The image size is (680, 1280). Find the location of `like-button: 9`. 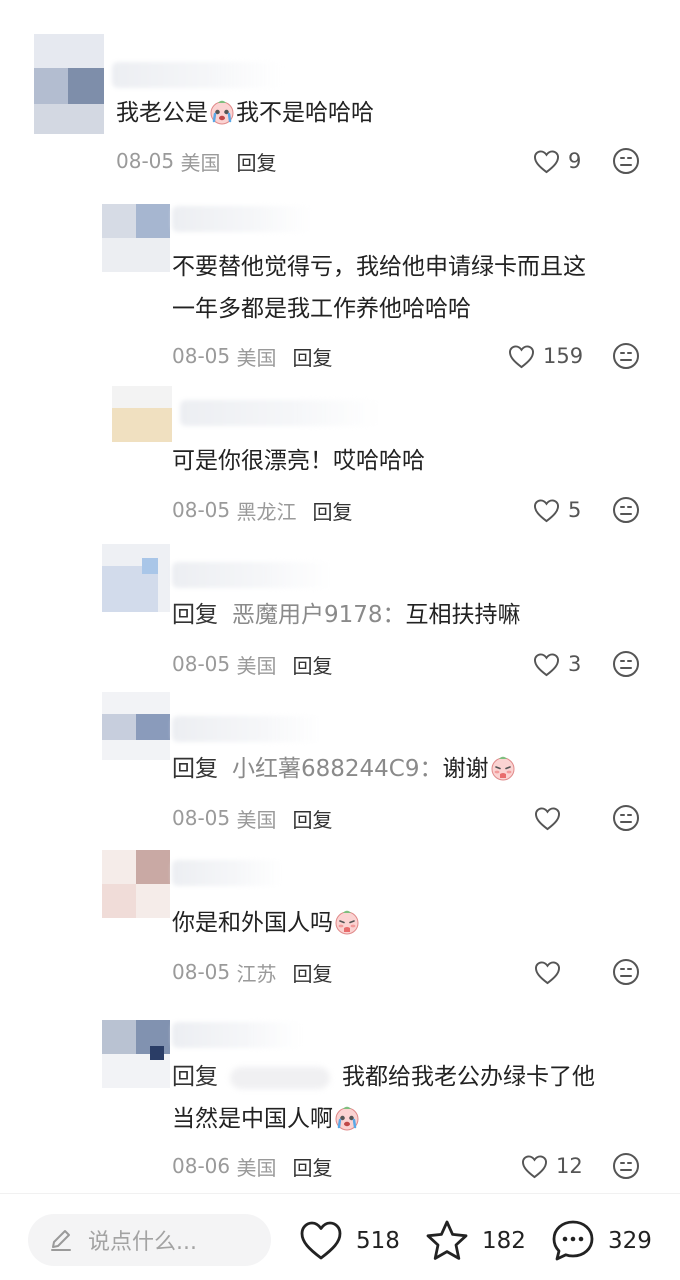

like-button: 9 is located at coordinates (557, 161).